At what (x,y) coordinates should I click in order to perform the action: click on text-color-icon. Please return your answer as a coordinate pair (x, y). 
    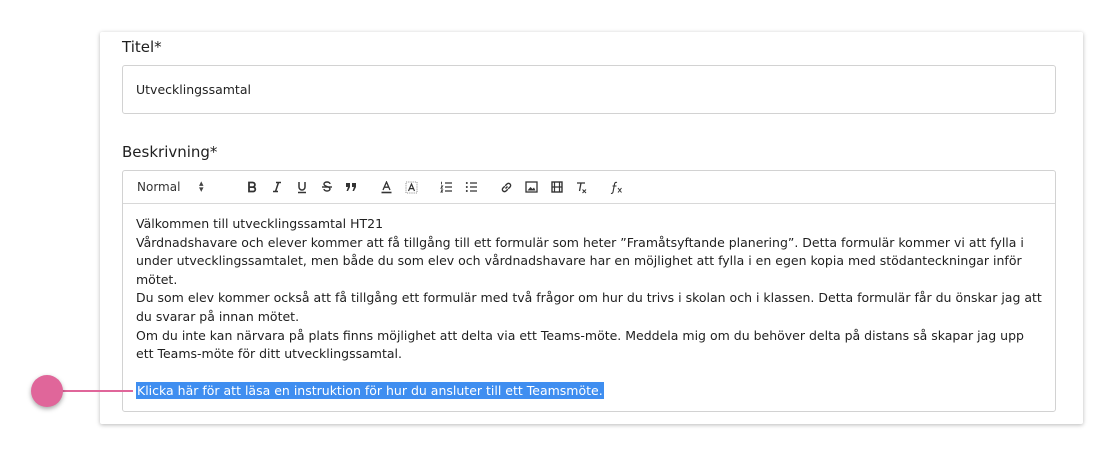
    Looking at the image, I should click on (386, 187).